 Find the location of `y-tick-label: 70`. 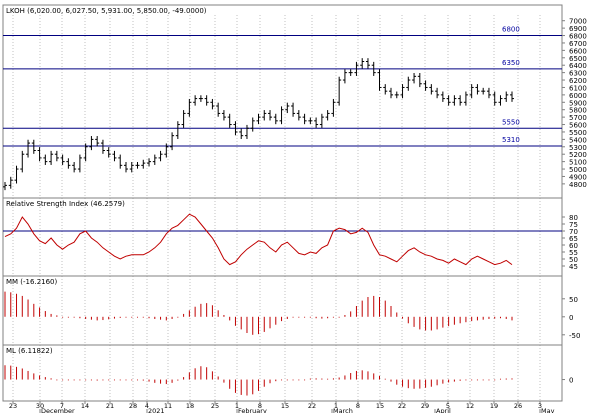

y-tick-label: 70 is located at coordinates (573, 232).